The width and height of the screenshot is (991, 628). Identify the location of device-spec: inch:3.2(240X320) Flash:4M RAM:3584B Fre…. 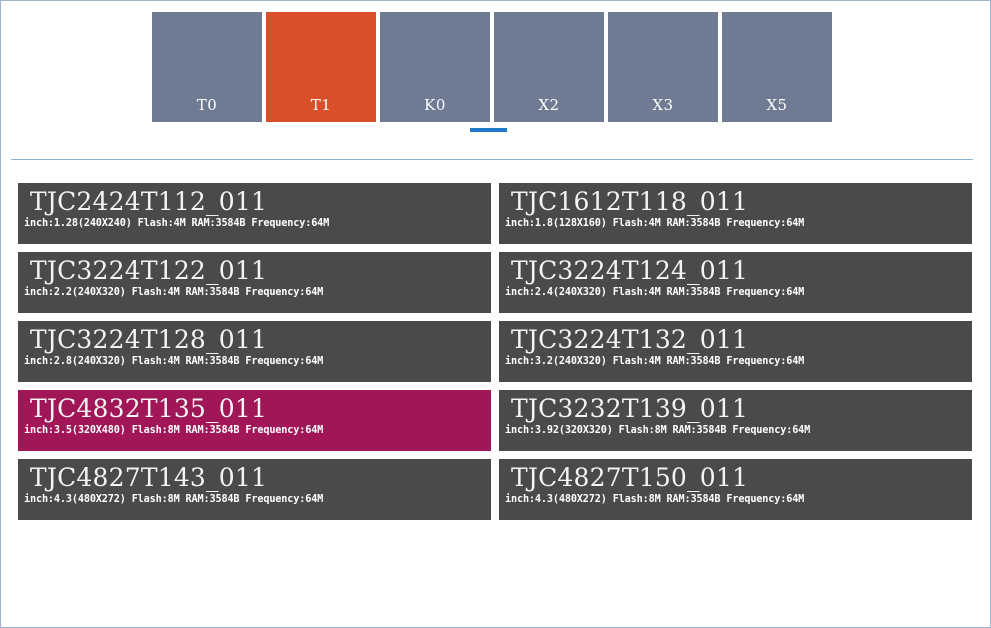
(655, 361).